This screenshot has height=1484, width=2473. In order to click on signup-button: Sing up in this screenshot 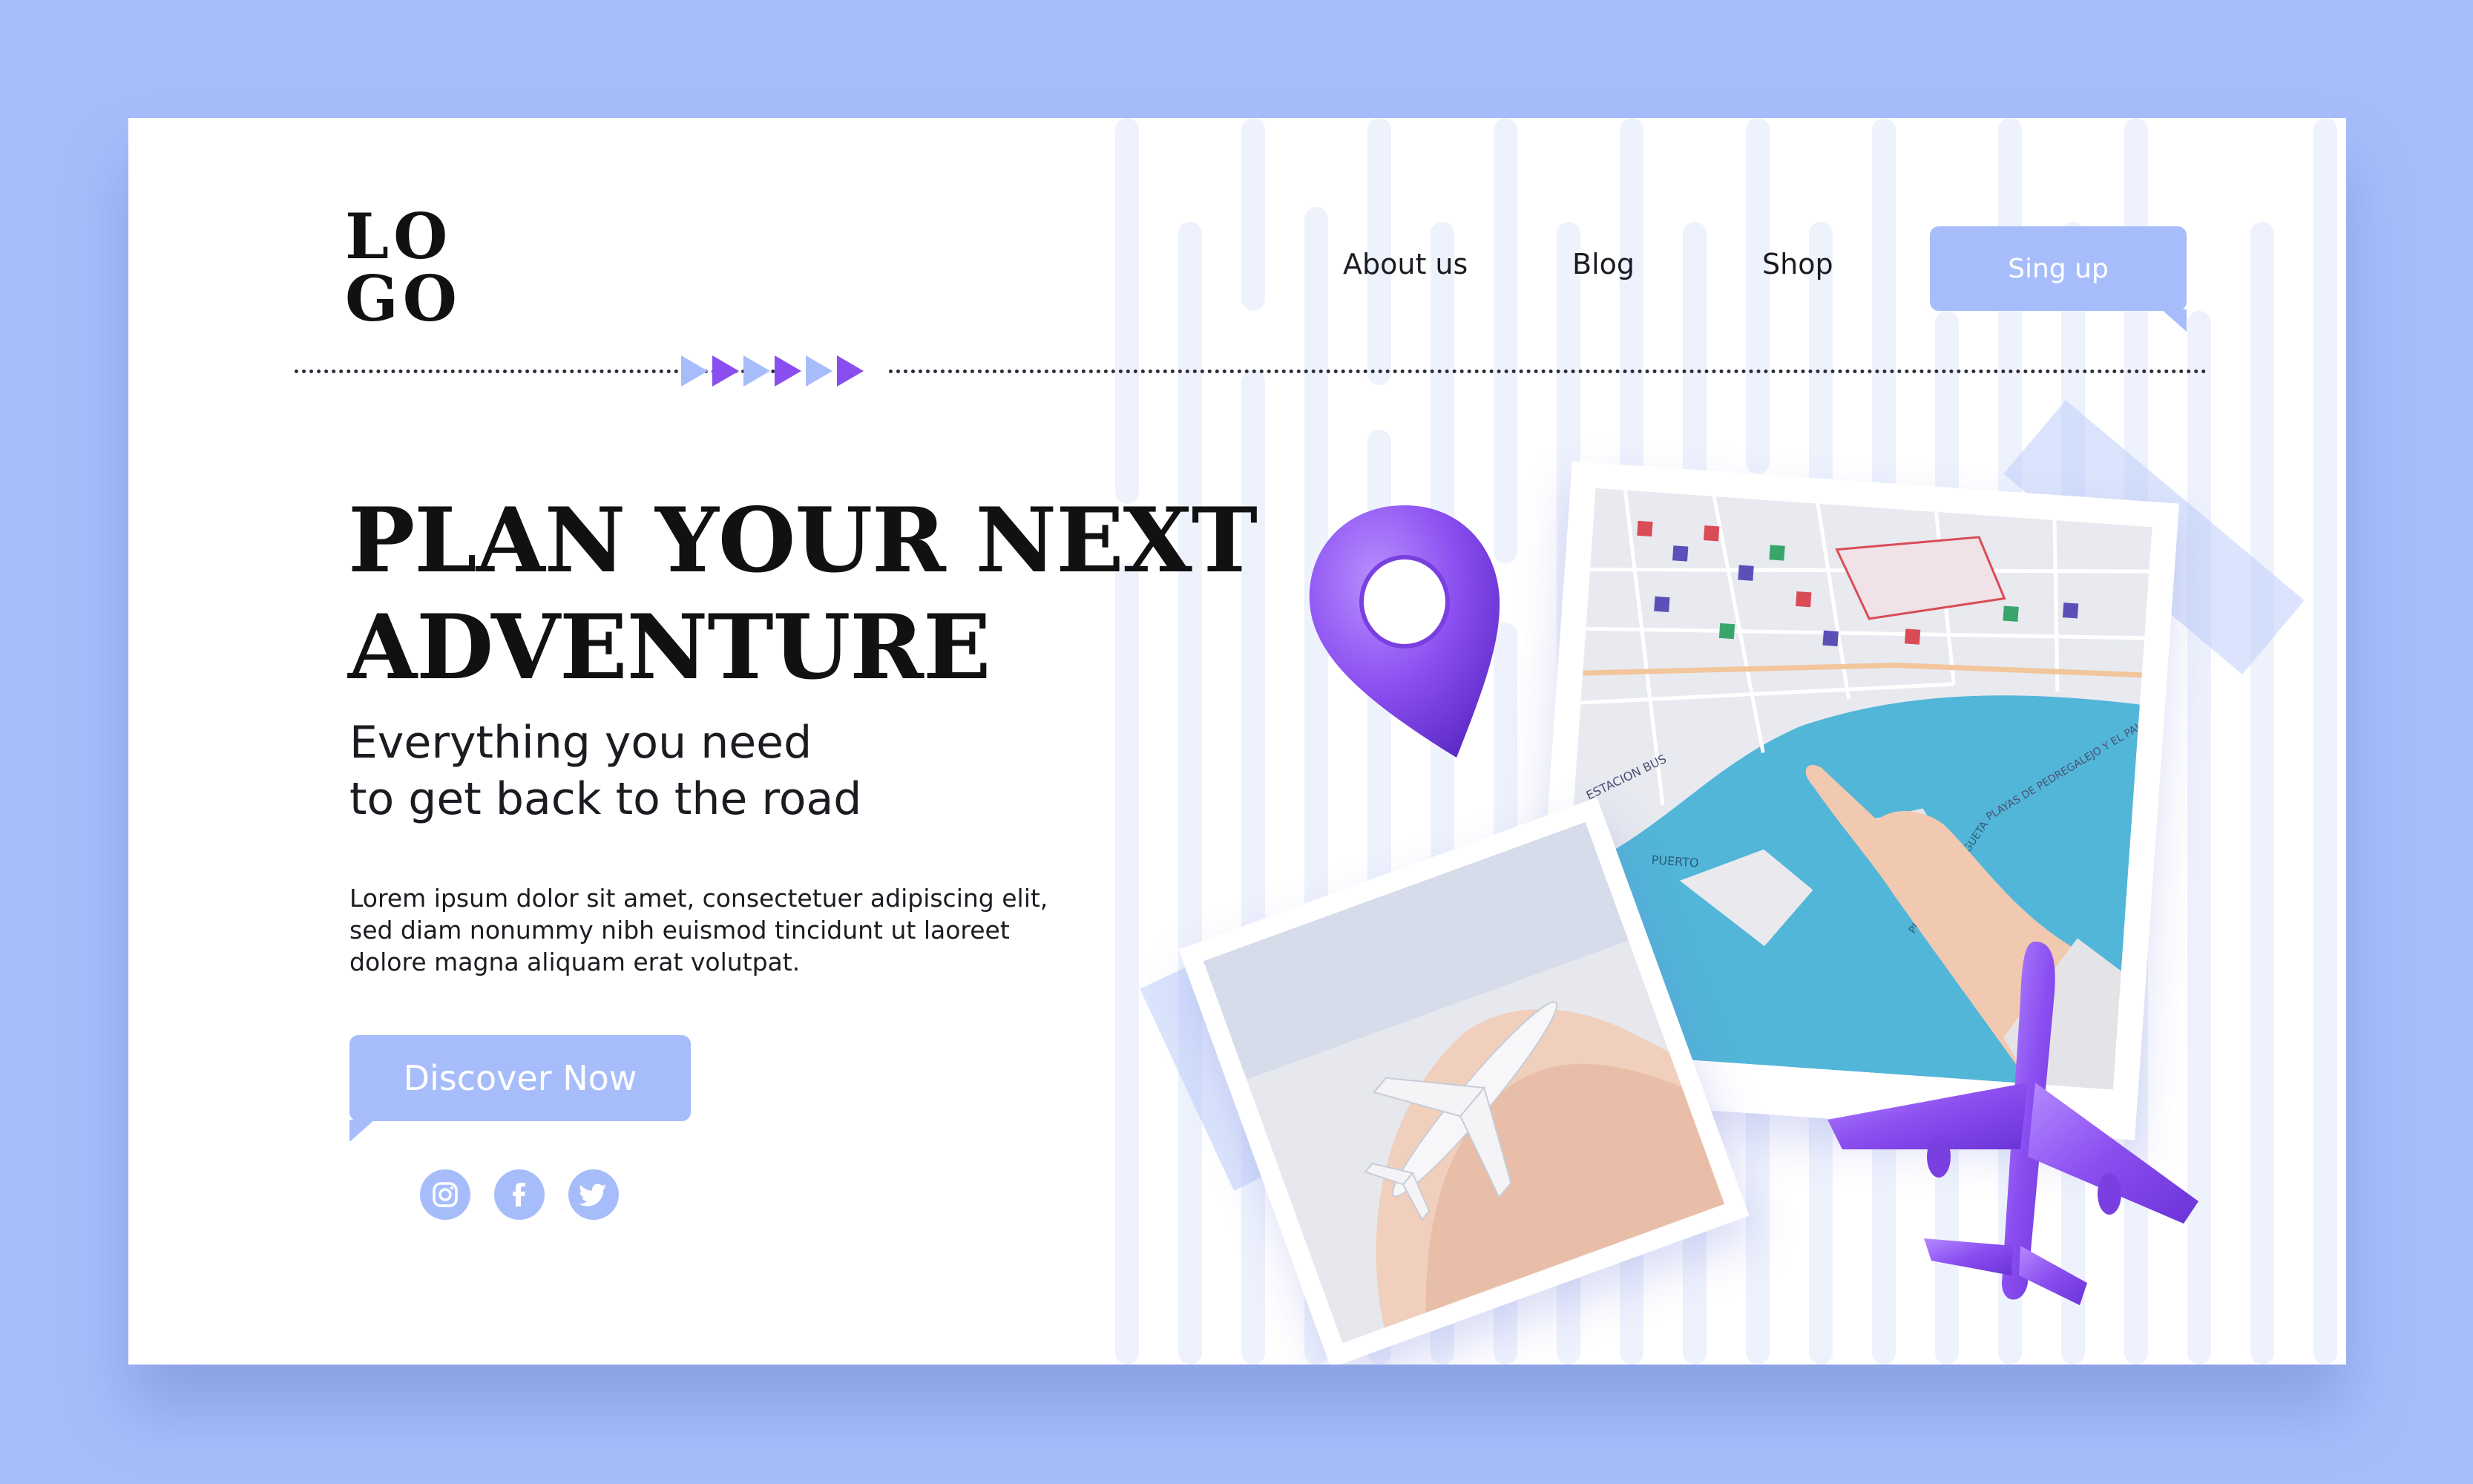, I will do `click(2058, 279)`.